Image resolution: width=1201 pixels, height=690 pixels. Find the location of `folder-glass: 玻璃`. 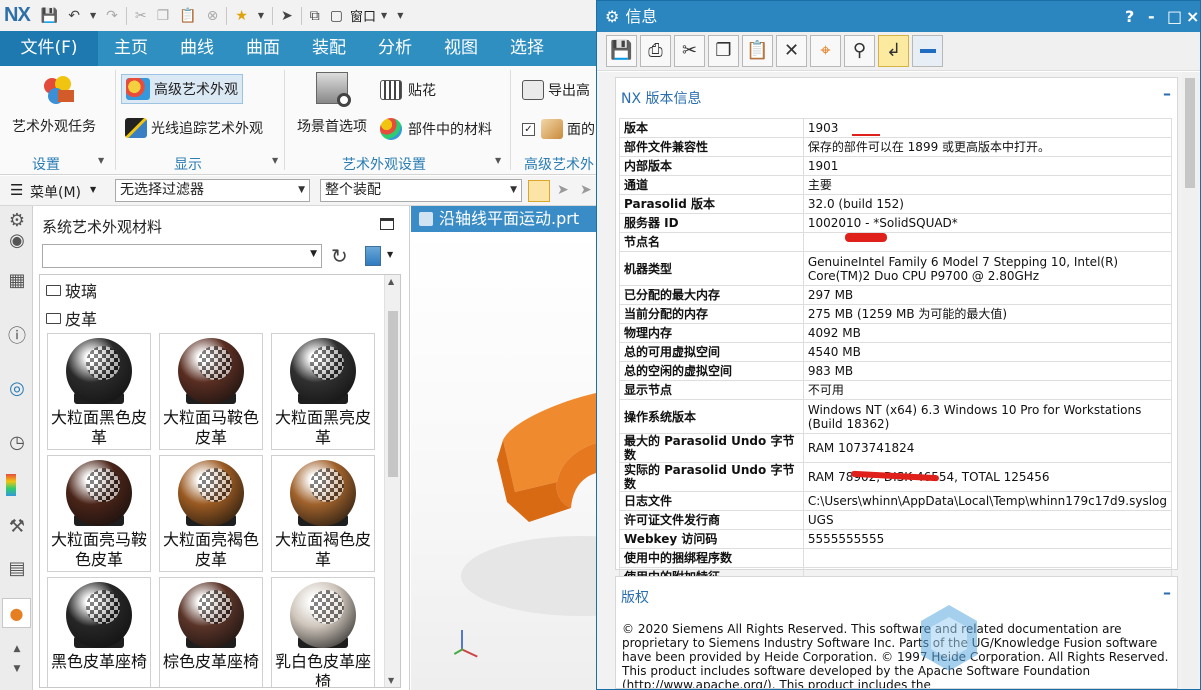

folder-glass: 玻璃 is located at coordinates (71, 290).